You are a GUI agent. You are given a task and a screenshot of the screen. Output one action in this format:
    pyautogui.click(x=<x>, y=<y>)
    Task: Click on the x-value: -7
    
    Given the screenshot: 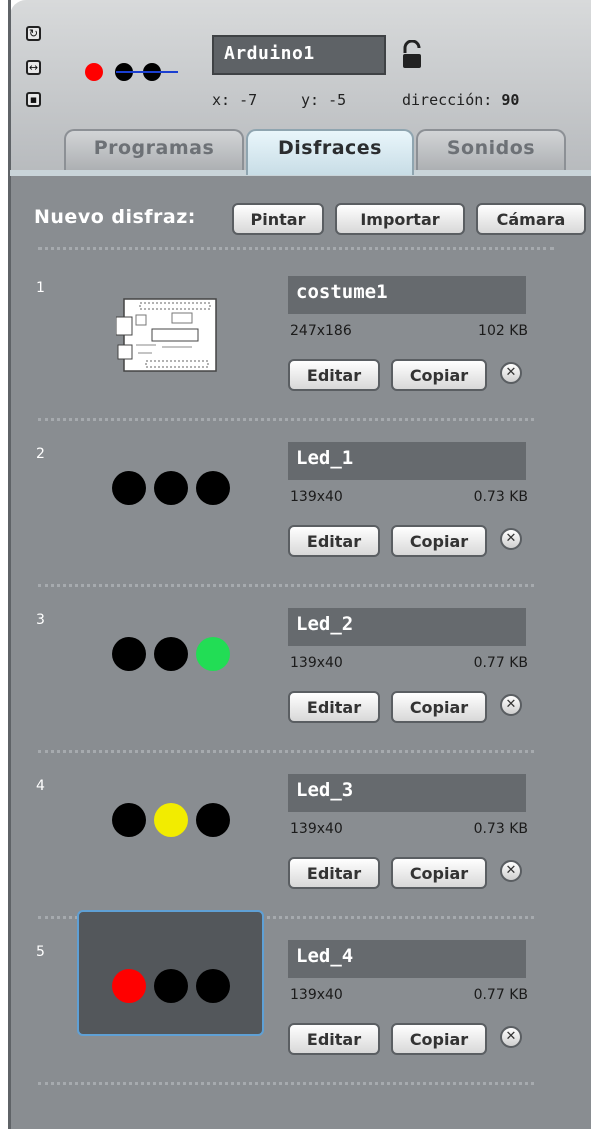 What is the action you would take?
    pyautogui.click(x=248, y=100)
    